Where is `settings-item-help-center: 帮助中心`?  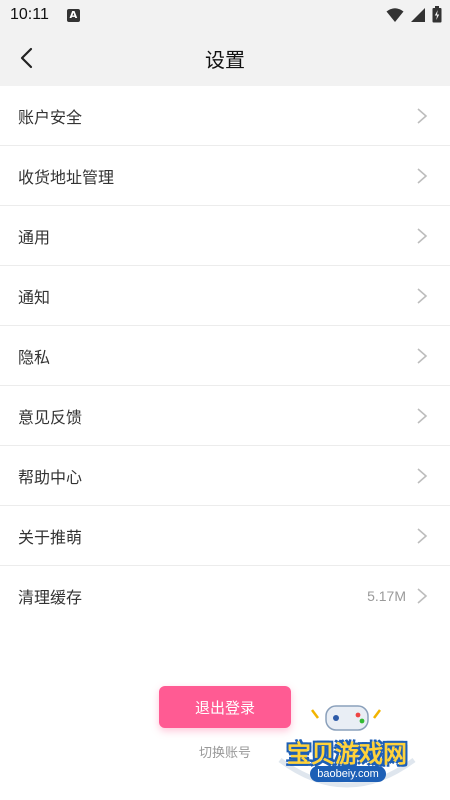 settings-item-help-center: 帮助中心 is located at coordinates (225, 476).